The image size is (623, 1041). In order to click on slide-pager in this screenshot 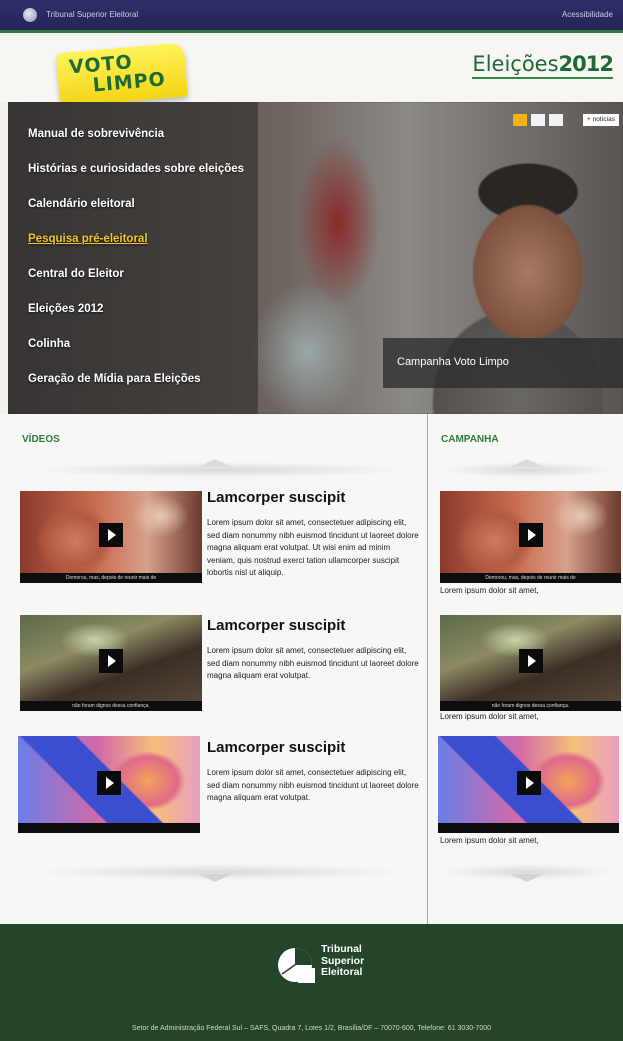, I will do `click(538, 120)`.